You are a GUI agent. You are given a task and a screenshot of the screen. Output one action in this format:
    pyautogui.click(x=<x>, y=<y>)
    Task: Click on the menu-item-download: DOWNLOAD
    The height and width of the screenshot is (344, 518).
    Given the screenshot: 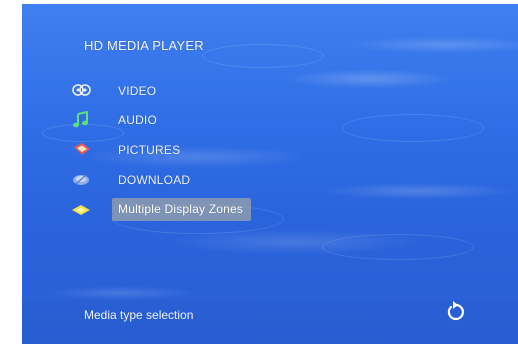 What is the action you would take?
    pyautogui.click(x=185, y=182)
    